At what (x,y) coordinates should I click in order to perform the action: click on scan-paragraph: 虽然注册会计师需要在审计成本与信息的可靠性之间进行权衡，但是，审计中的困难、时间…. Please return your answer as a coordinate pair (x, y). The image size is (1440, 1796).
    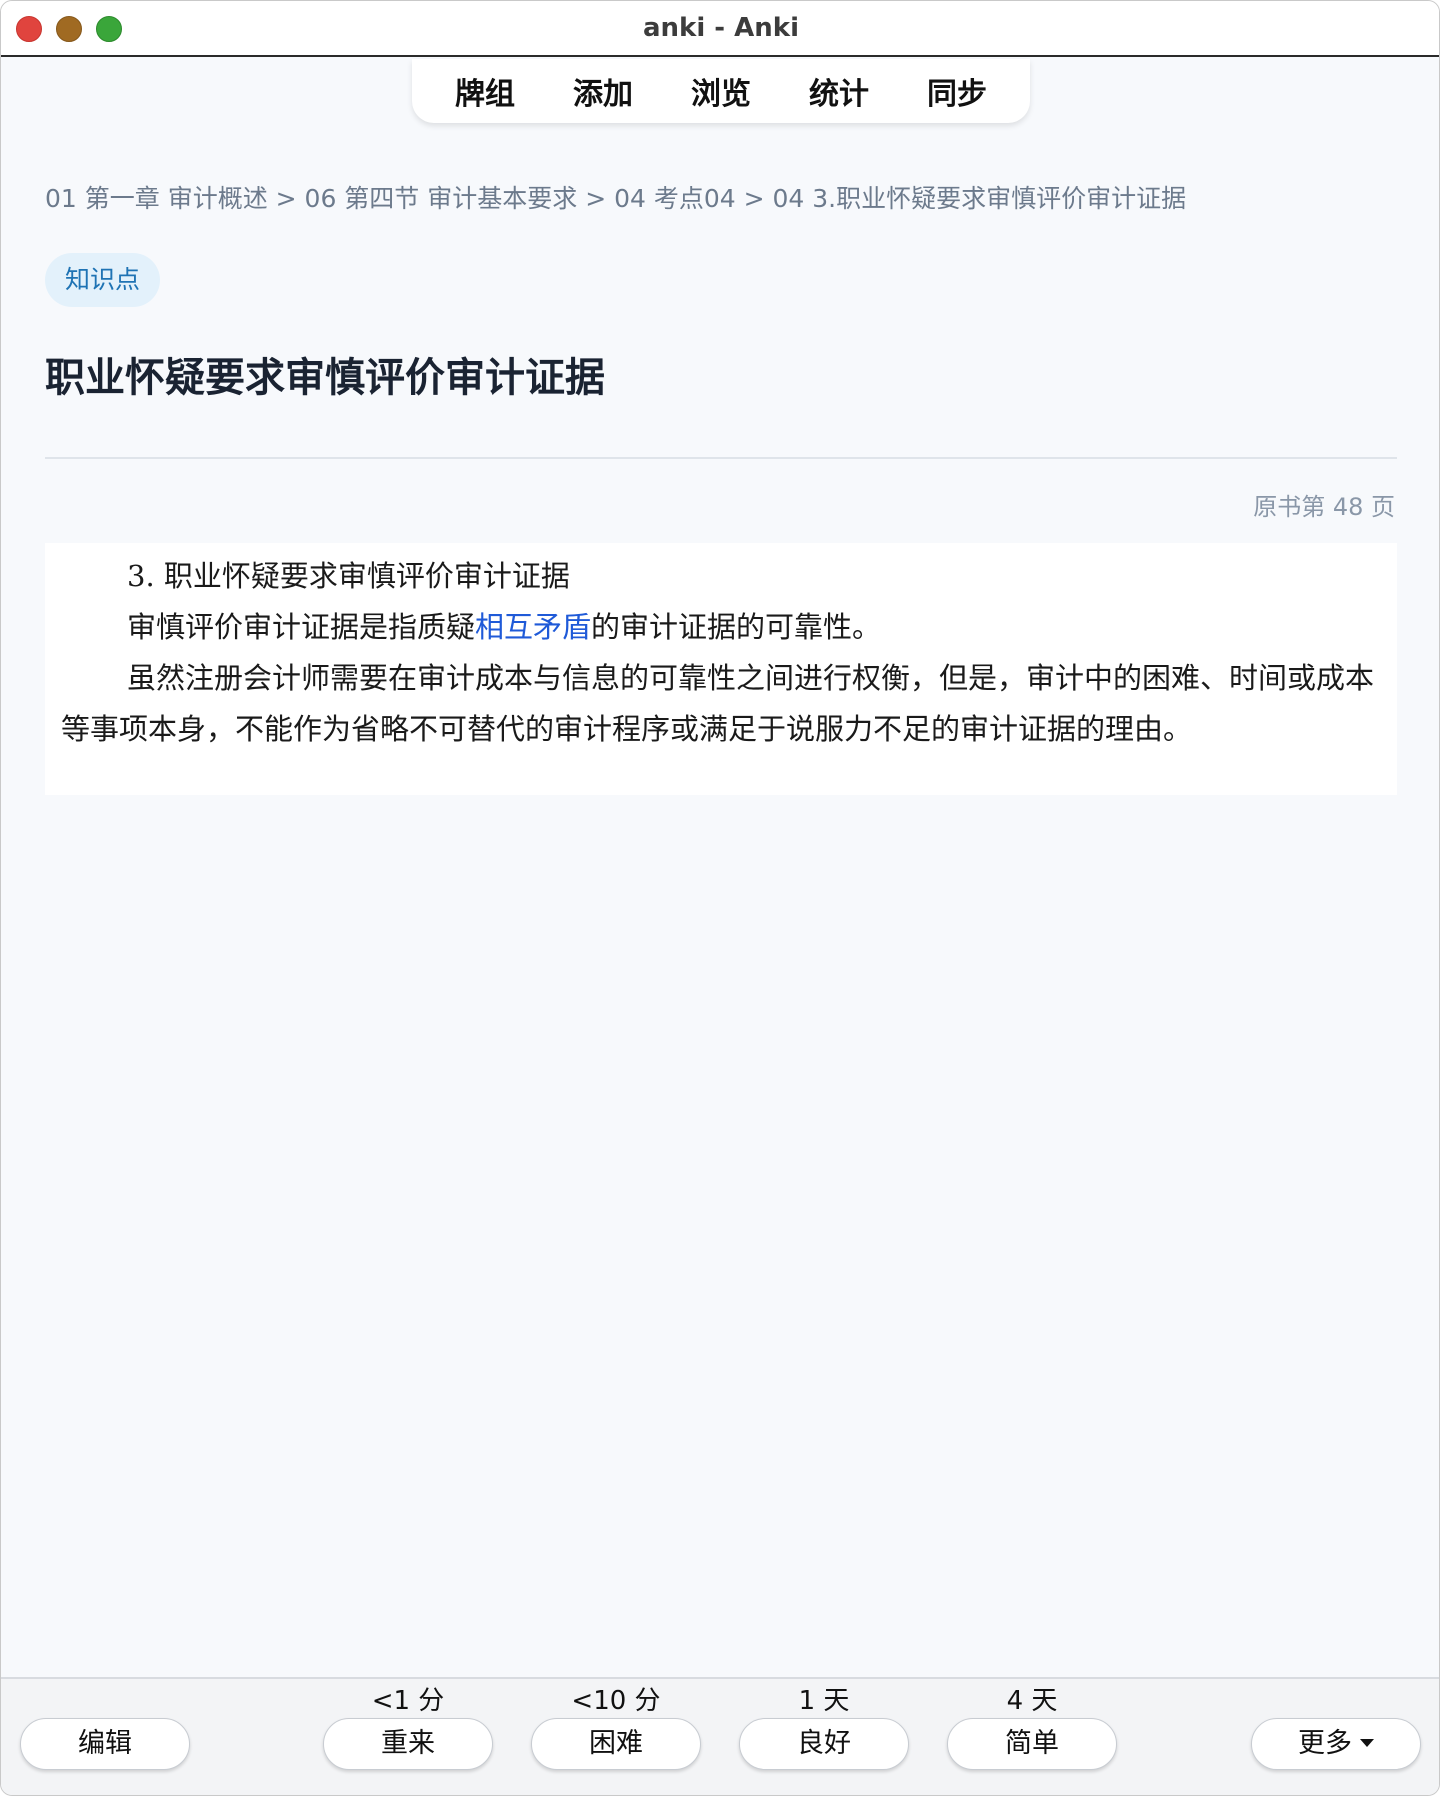
    Looking at the image, I should click on (718, 703).